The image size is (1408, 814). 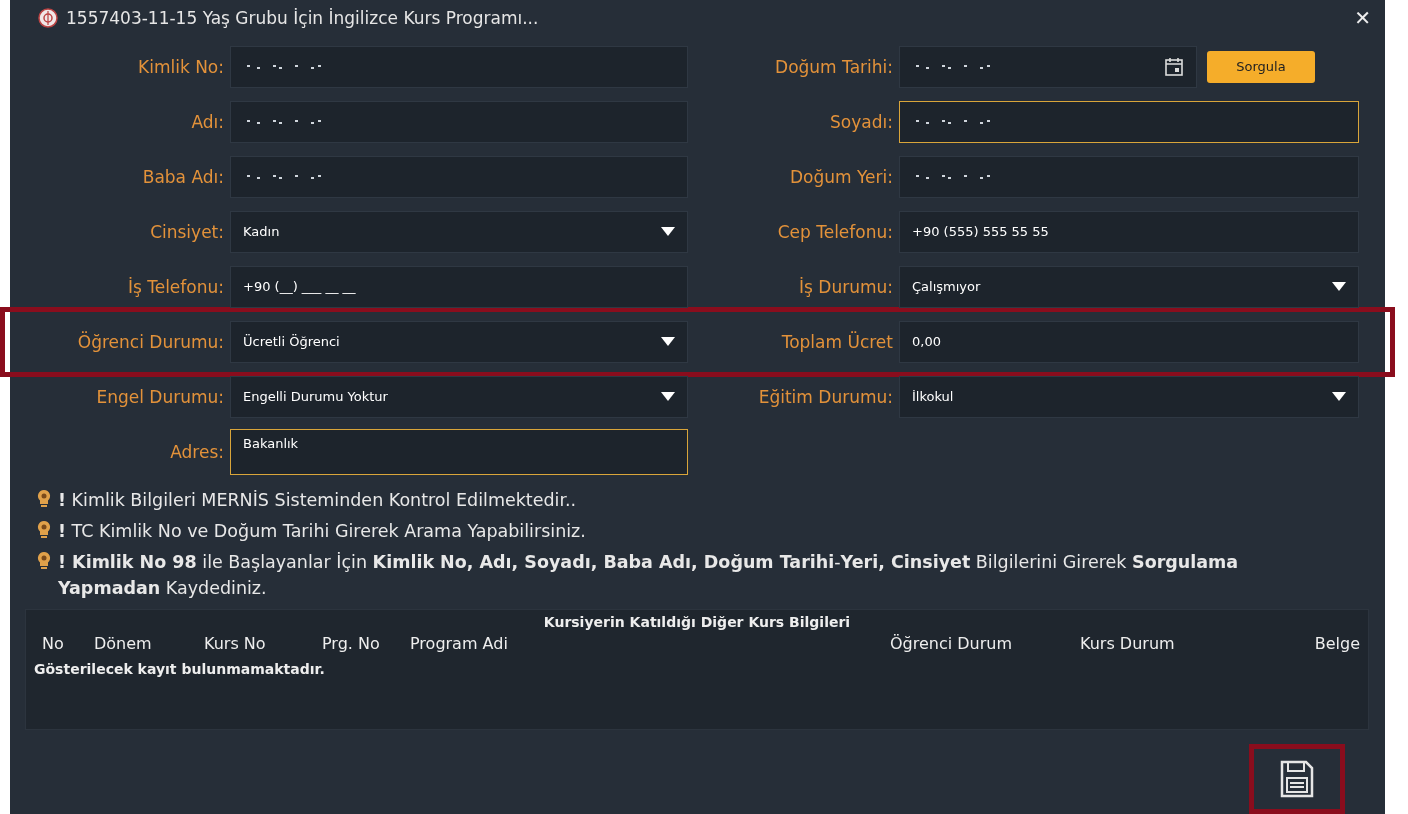 What do you see at coordinates (183, 176) in the screenshot?
I see `field-label: Baba Adı:` at bounding box center [183, 176].